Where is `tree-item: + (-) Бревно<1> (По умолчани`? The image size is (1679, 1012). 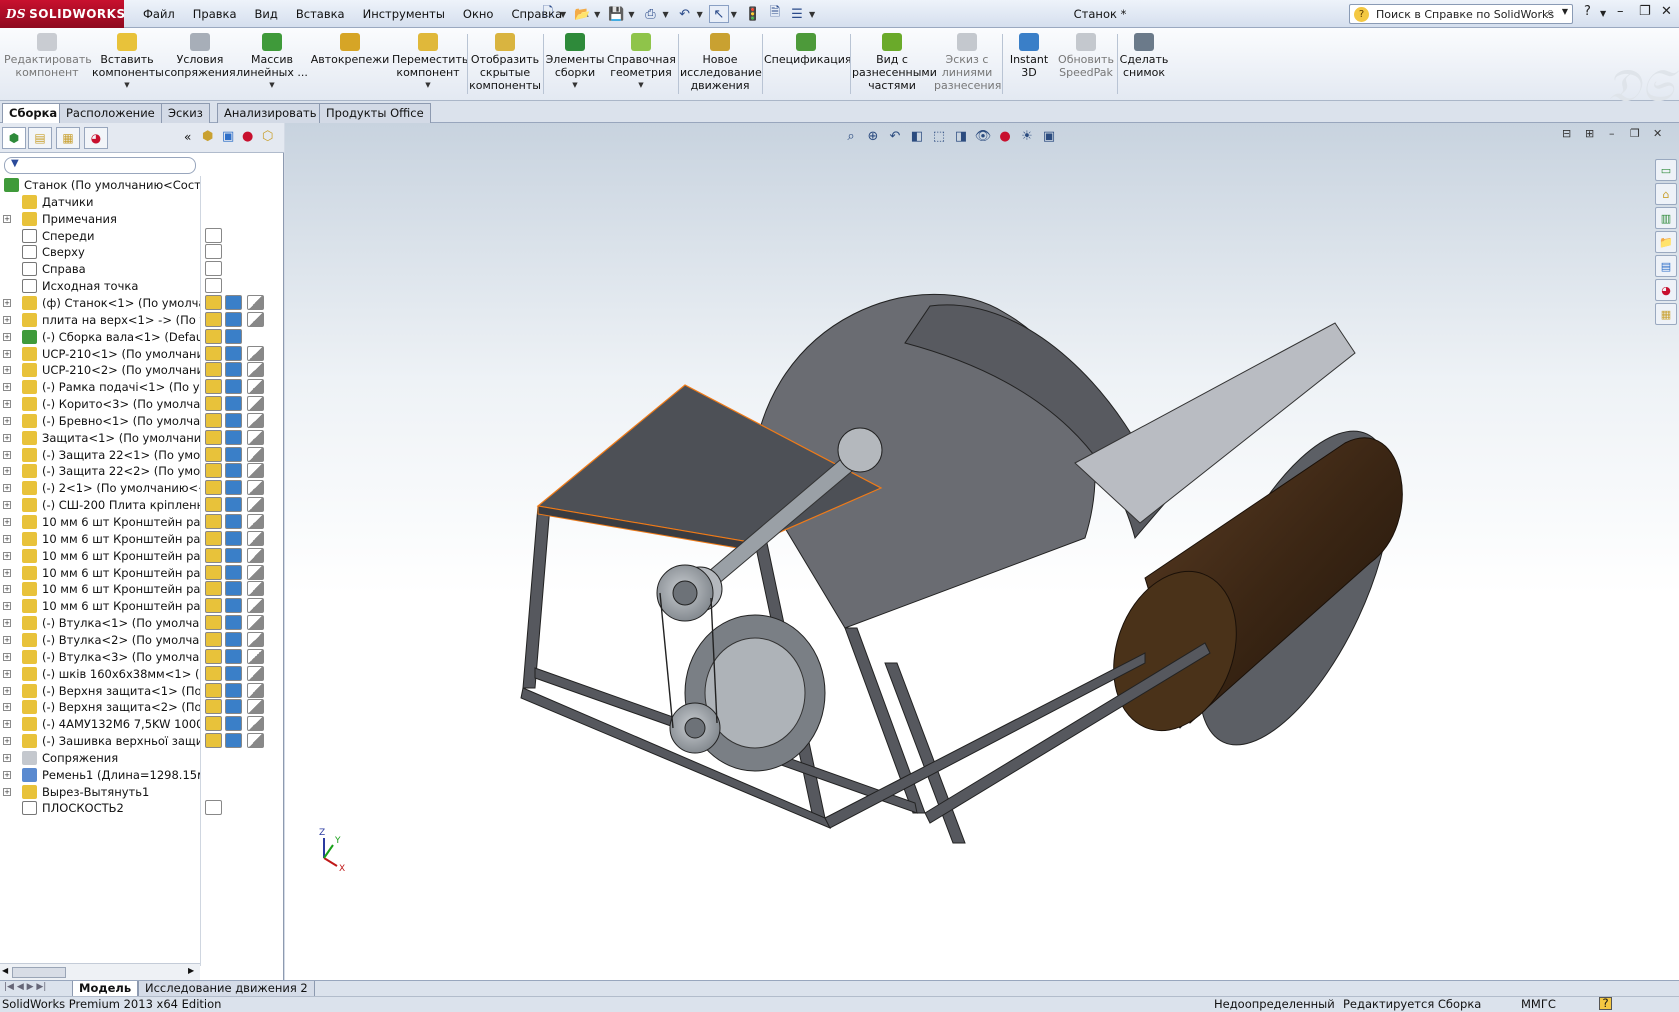 tree-item: + (-) Бревно<1> (По умолчани is located at coordinates (100, 421).